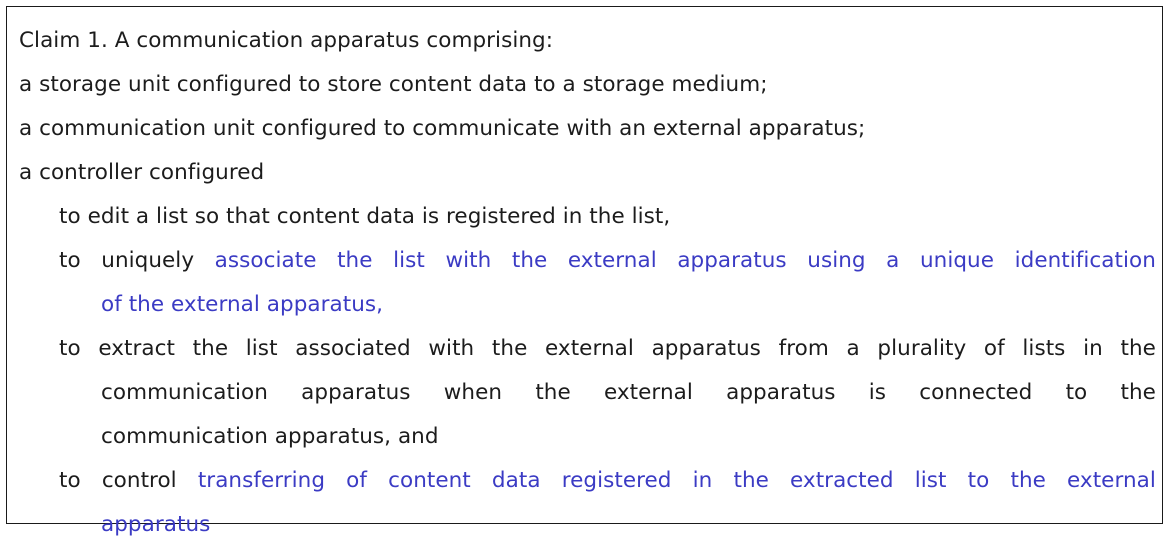 The image size is (1171, 547). What do you see at coordinates (270, 436) in the screenshot?
I see `claim-line-10: communication apparatus, and` at bounding box center [270, 436].